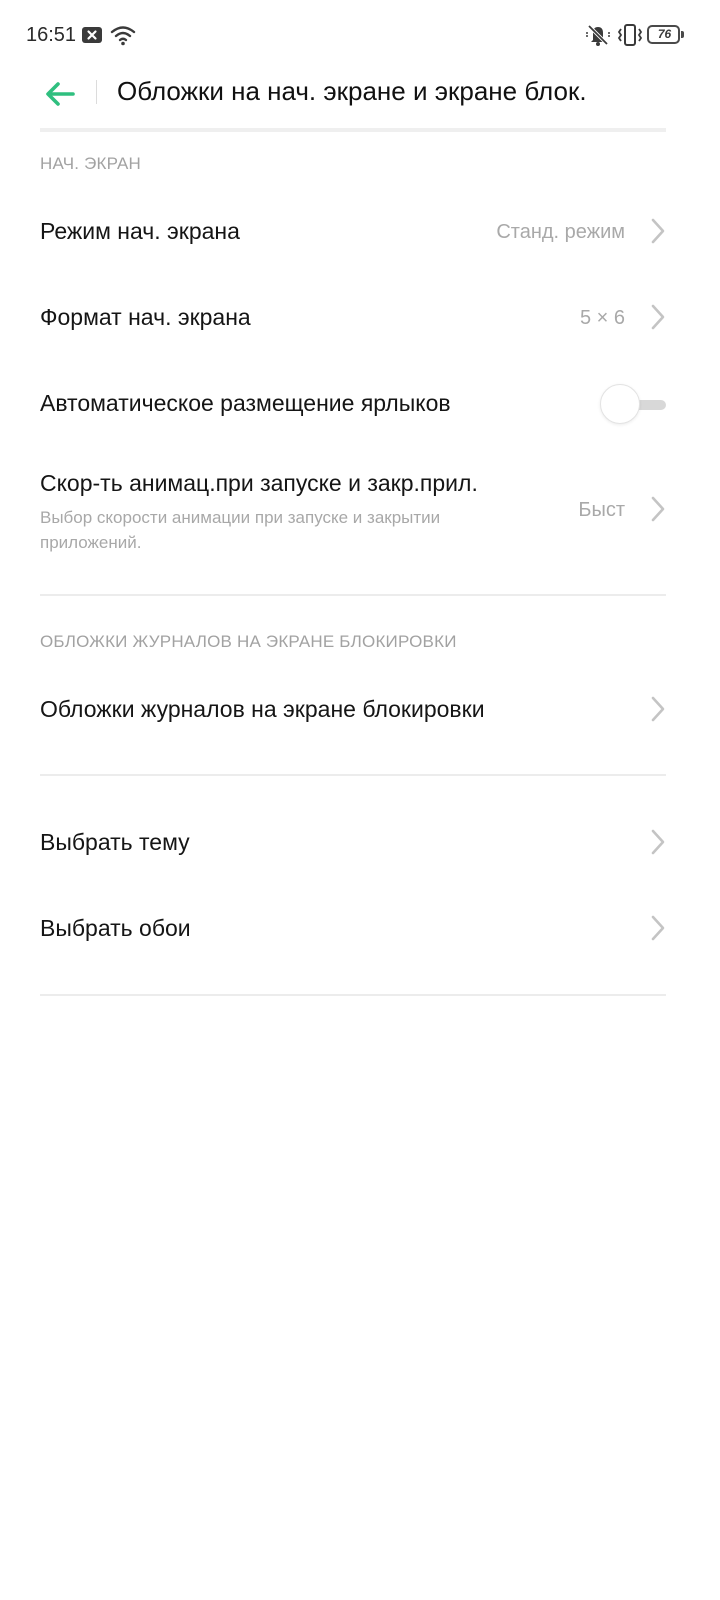  What do you see at coordinates (560, 232) in the screenshot?
I see `home-mode-value: Станд. режим` at bounding box center [560, 232].